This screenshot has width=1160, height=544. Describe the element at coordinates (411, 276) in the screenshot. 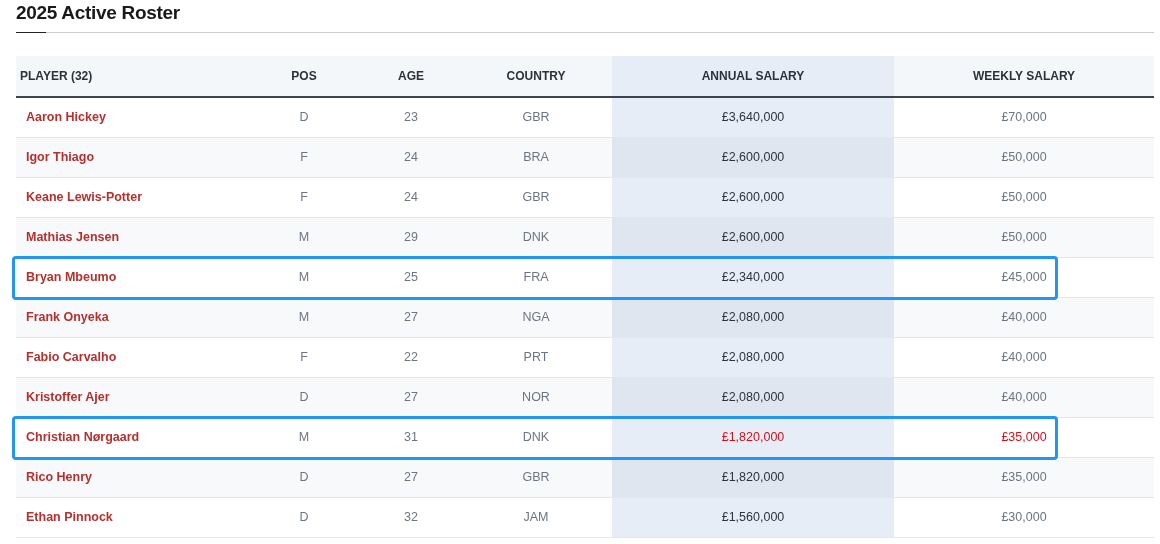

I see `table-cell: 25` at that location.